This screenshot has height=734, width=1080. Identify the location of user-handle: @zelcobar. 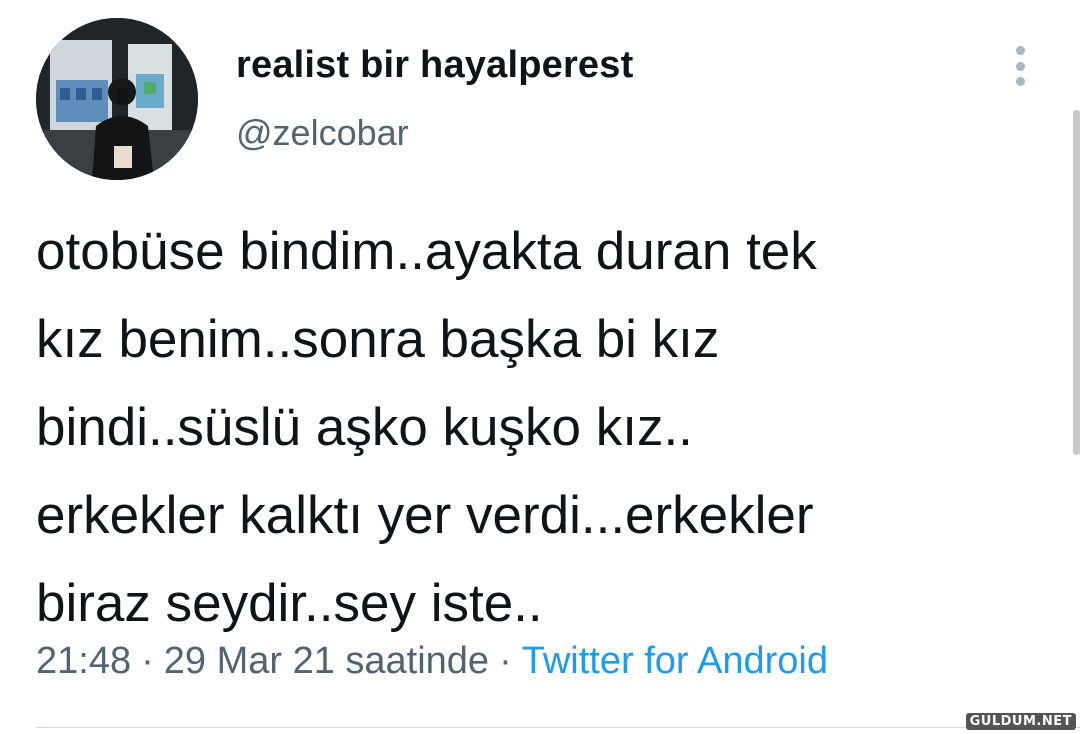
(322, 133).